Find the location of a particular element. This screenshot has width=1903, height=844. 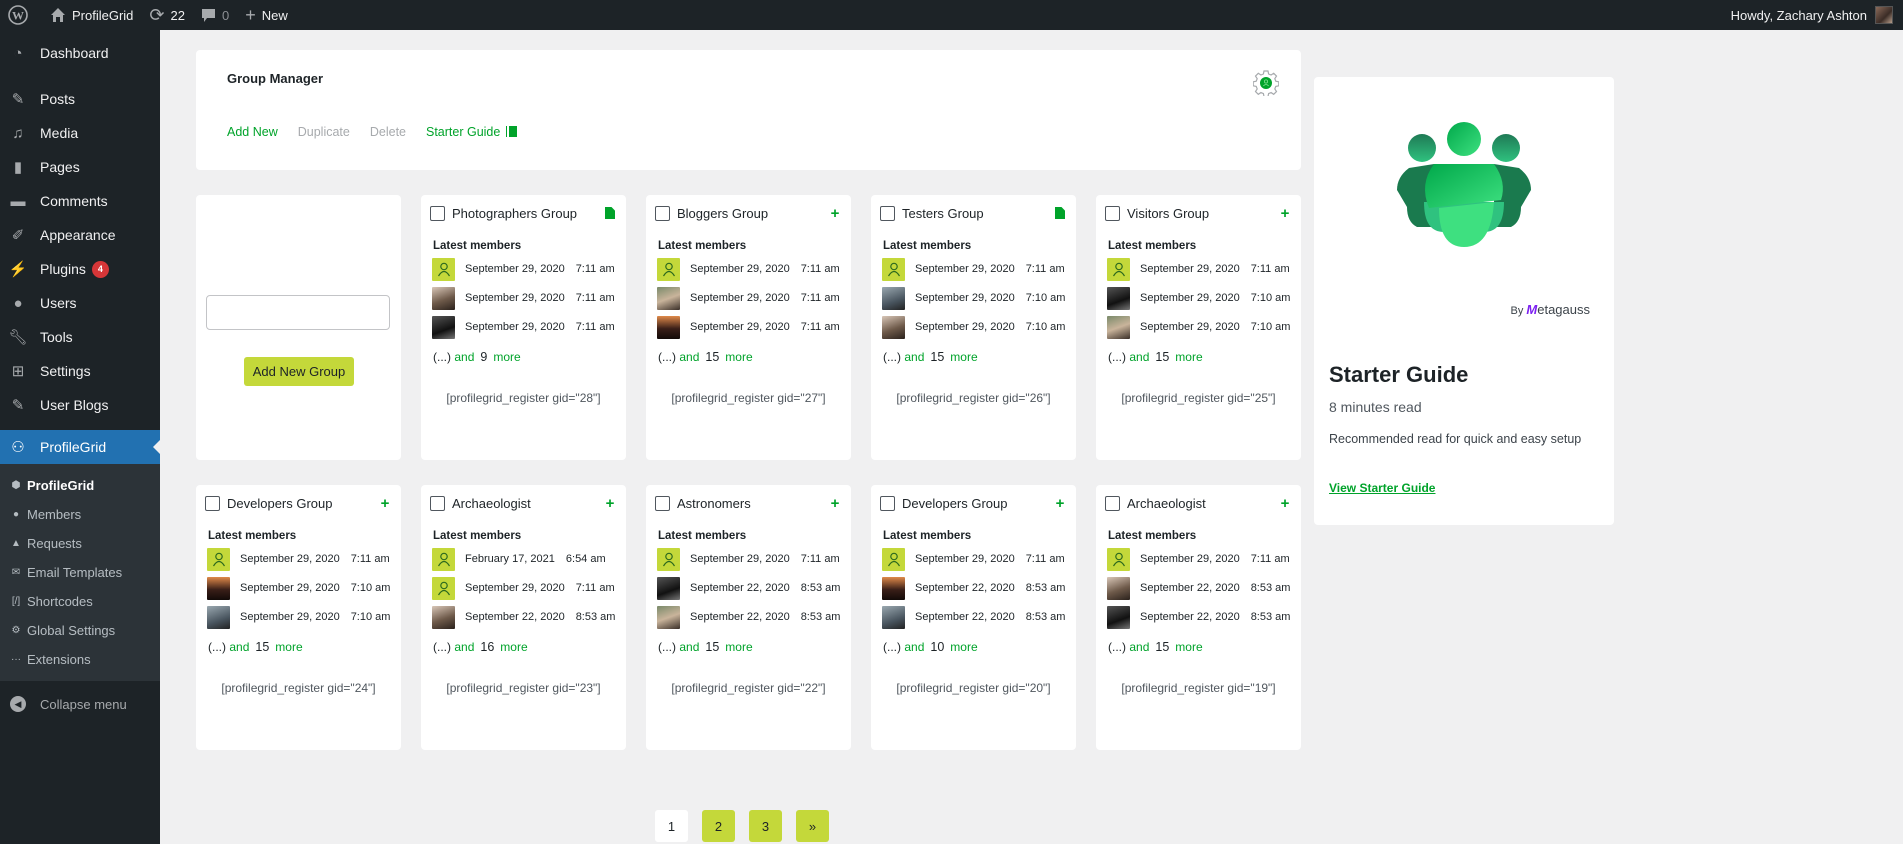

settings-gear-icon is located at coordinates (1266, 83).